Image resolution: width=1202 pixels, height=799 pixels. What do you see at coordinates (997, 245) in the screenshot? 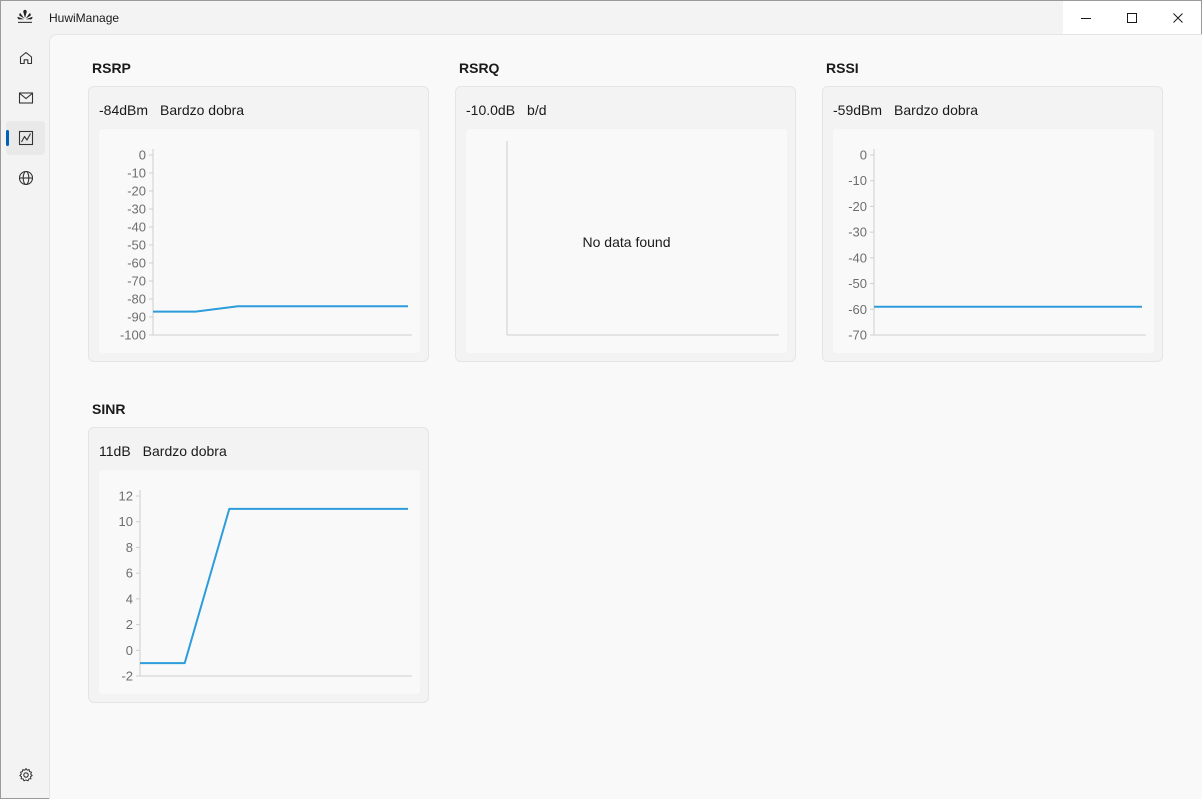
I see `rssi-chart-svg: 0 -10 -20 -30 -40 -50 -60 -70` at bounding box center [997, 245].